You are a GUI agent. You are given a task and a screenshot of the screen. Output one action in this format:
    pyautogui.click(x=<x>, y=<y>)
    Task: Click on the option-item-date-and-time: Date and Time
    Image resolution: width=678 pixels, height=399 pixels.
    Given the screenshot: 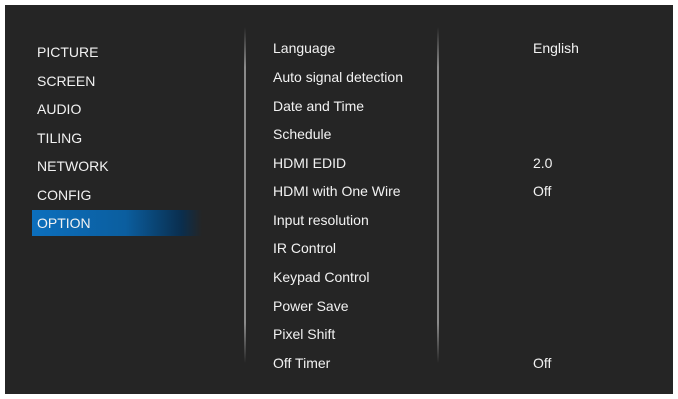 What is the action you would take?
    pyautogui.click(x=318, y=106)
    